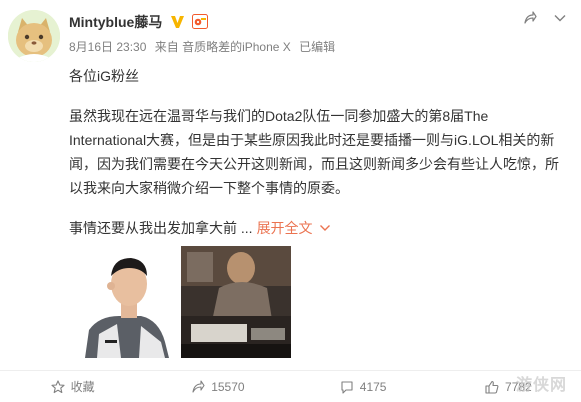 The height and width of the screenshot is (402, 581). I want to click on member-icon, so click(200, 21).